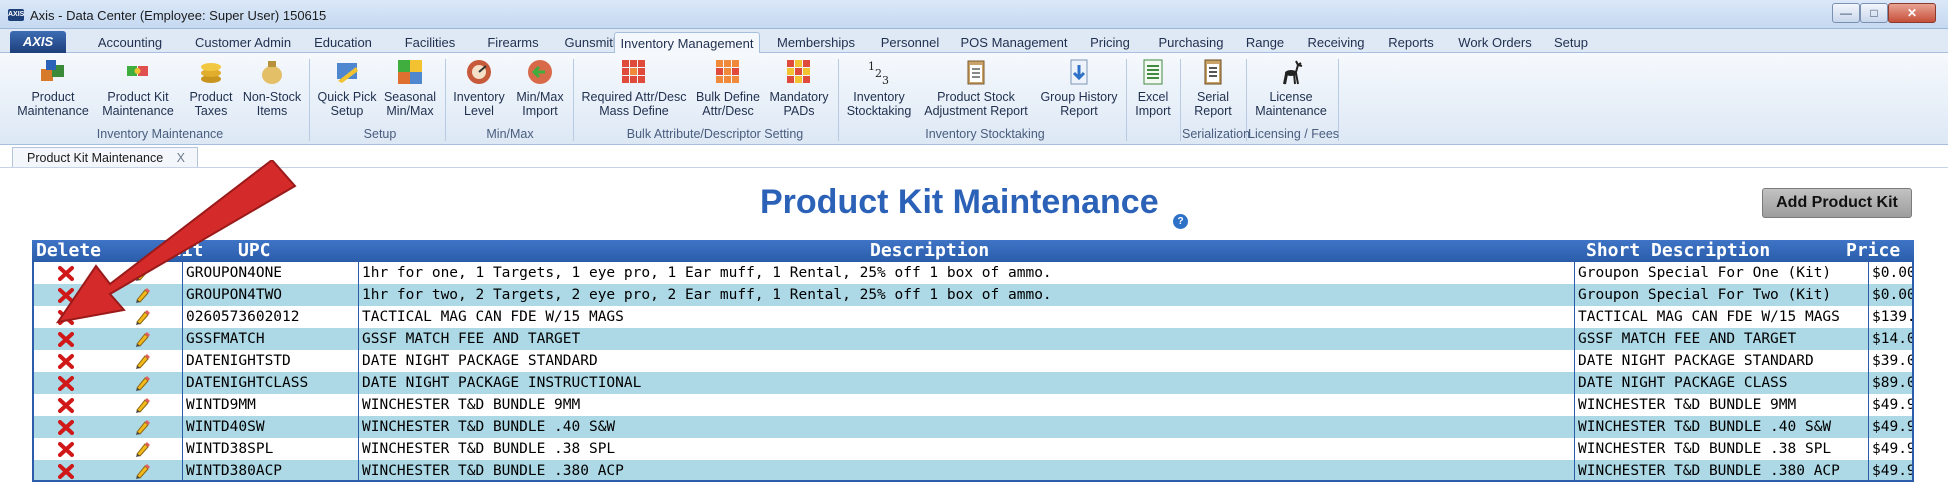  What do you see at coordinates (1912, 13) in the screenshot?
I see `close-window-button: ✕` at bounding box center [1912, 13].